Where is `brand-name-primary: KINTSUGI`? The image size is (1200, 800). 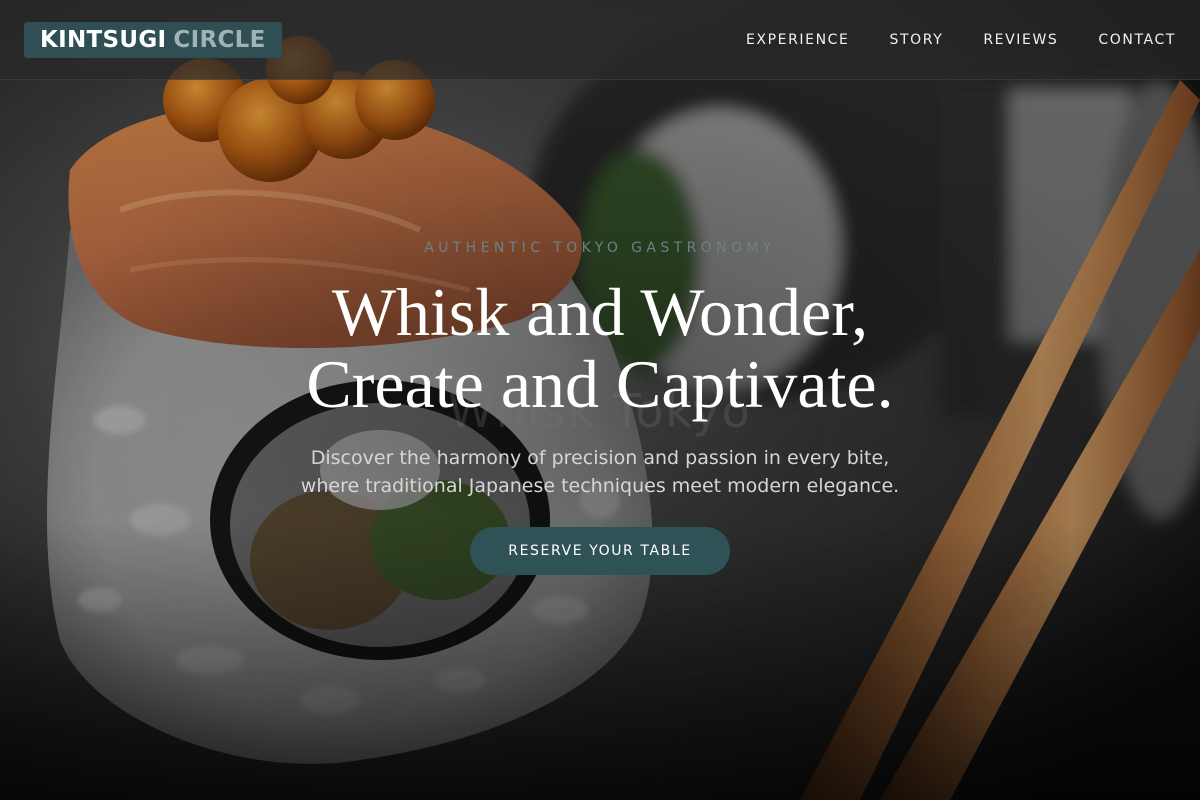 brand-name-primary: KINTSUGI is located at coordinates (103, 39).